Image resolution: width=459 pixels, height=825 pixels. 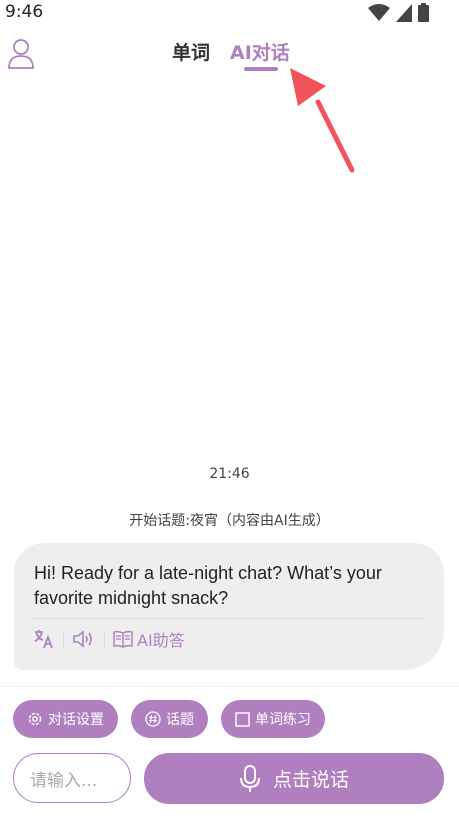 What do you see at coordinates (249, 778) in the screenshot?
I see `microphone-icon` at bounding box center [249, 778].